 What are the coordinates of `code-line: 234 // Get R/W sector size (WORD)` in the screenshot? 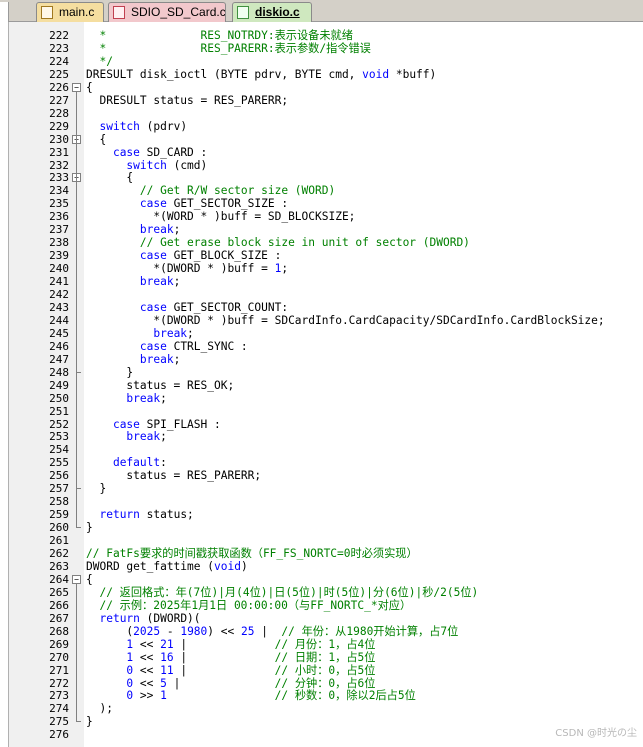 It's located at (326, 190).